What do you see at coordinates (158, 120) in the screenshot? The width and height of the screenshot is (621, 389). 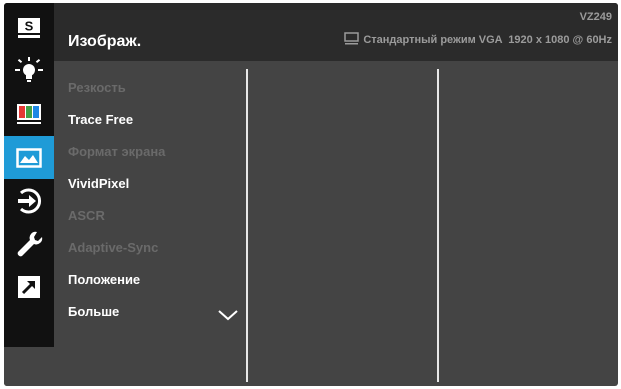 I see `menu-item-trace-free: Trace Free` at bounding box center [158, 120].